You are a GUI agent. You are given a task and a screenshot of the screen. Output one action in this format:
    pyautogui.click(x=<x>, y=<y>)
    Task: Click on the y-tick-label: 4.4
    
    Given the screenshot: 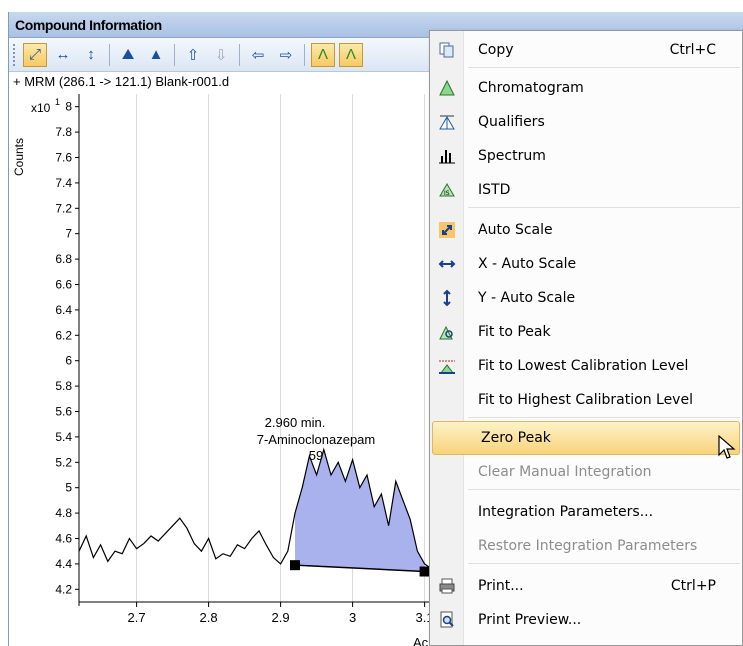 What is the action you would take?
    pyautogui.click(x=63, y=564)
    